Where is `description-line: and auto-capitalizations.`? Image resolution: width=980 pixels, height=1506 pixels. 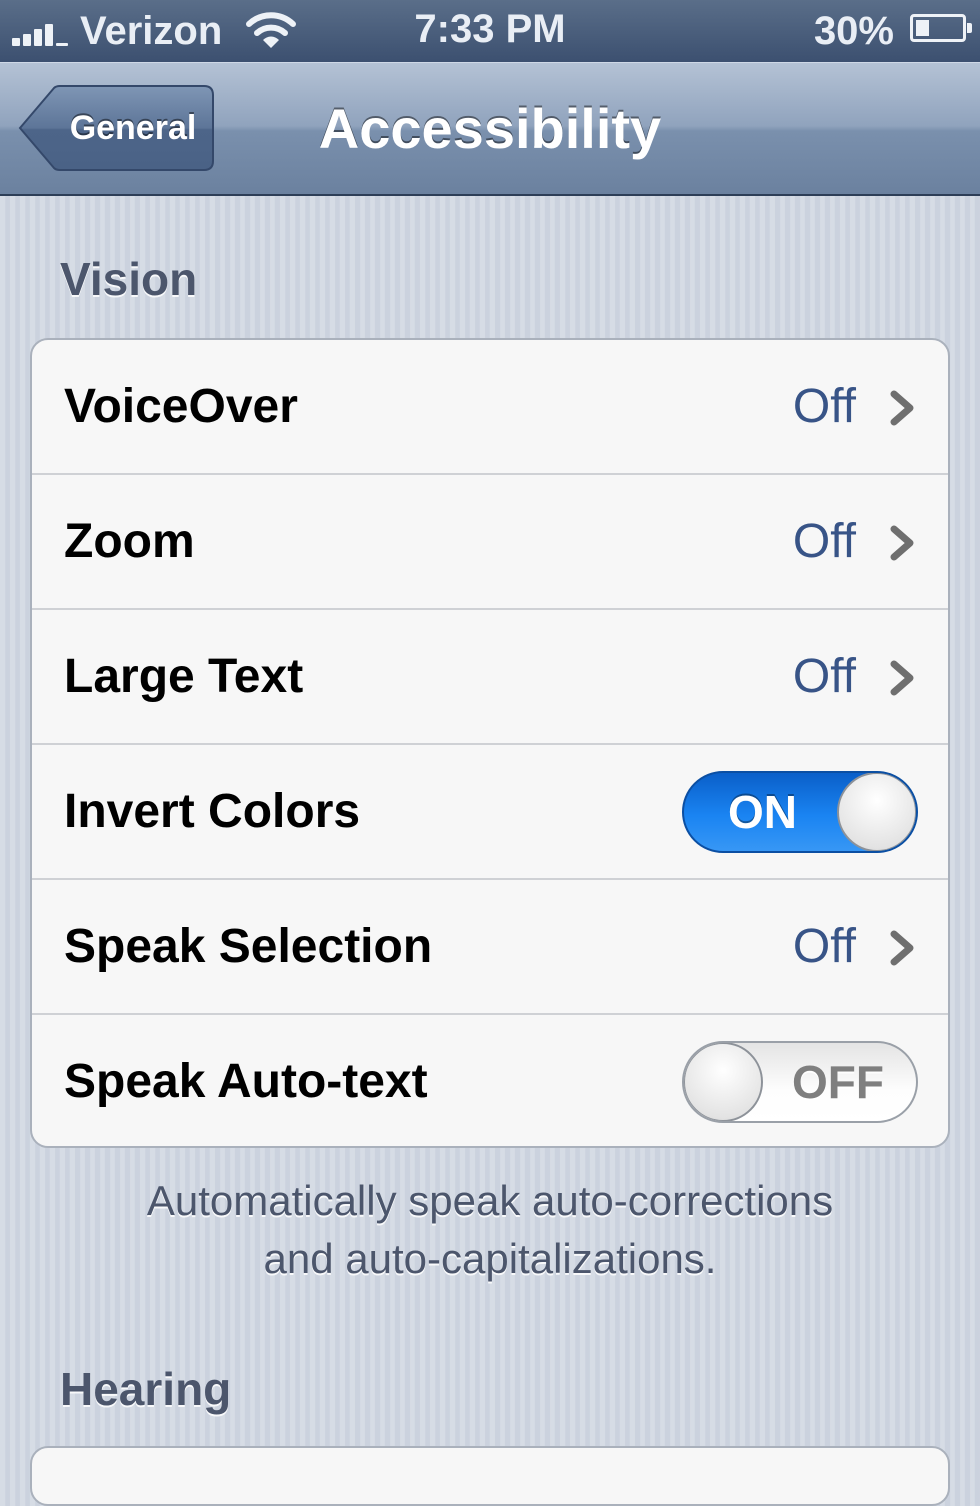
description-line: and auto-capitalizations. is located at coordinates (490, 1258).